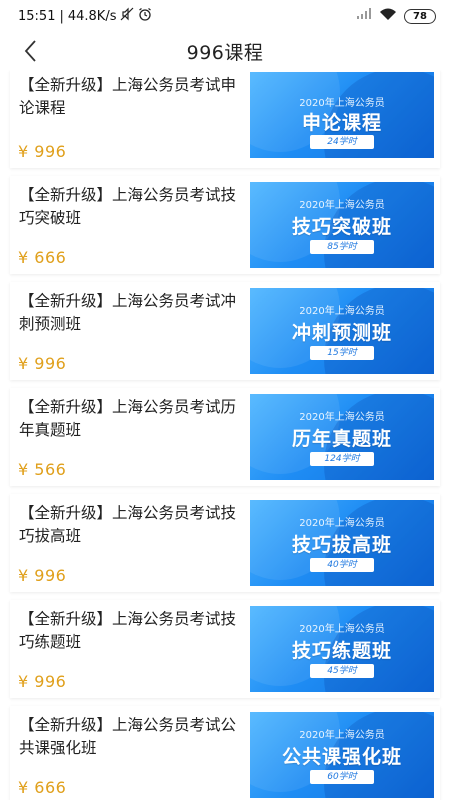 The width and height of the screenshot is (450, 800). What do you see at coordinates (128, 524) in the screenshot?
I see `course-title: 【全新升级】上海公务员考试技巧拔高班` at bounding box center [128, 524].